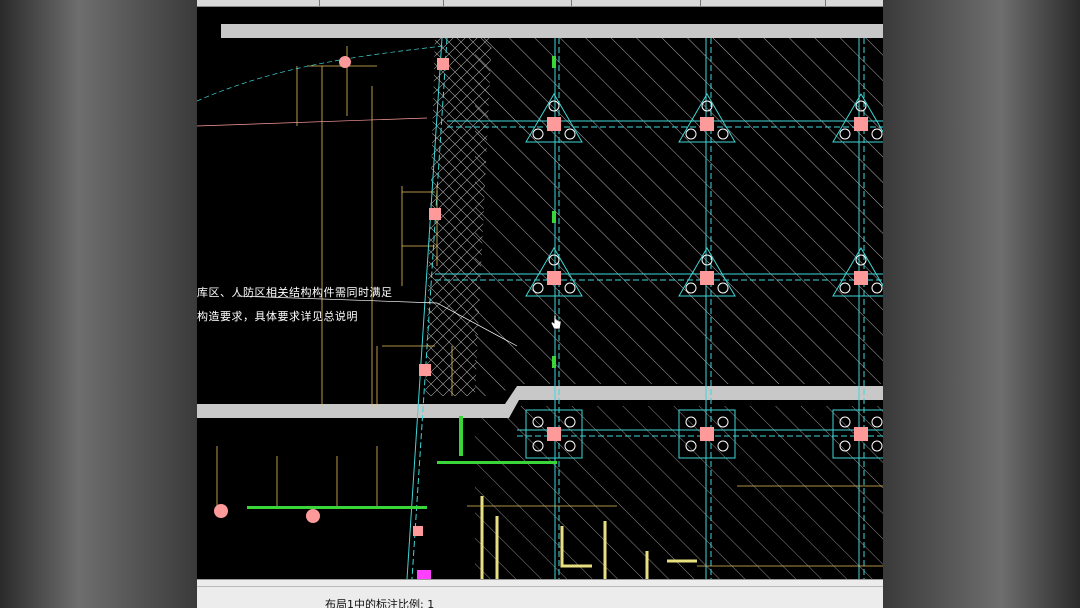  What do you see at coordinates (320, 73) in the screenshot?
I see `arc-line` at bounding box center [320, 73].